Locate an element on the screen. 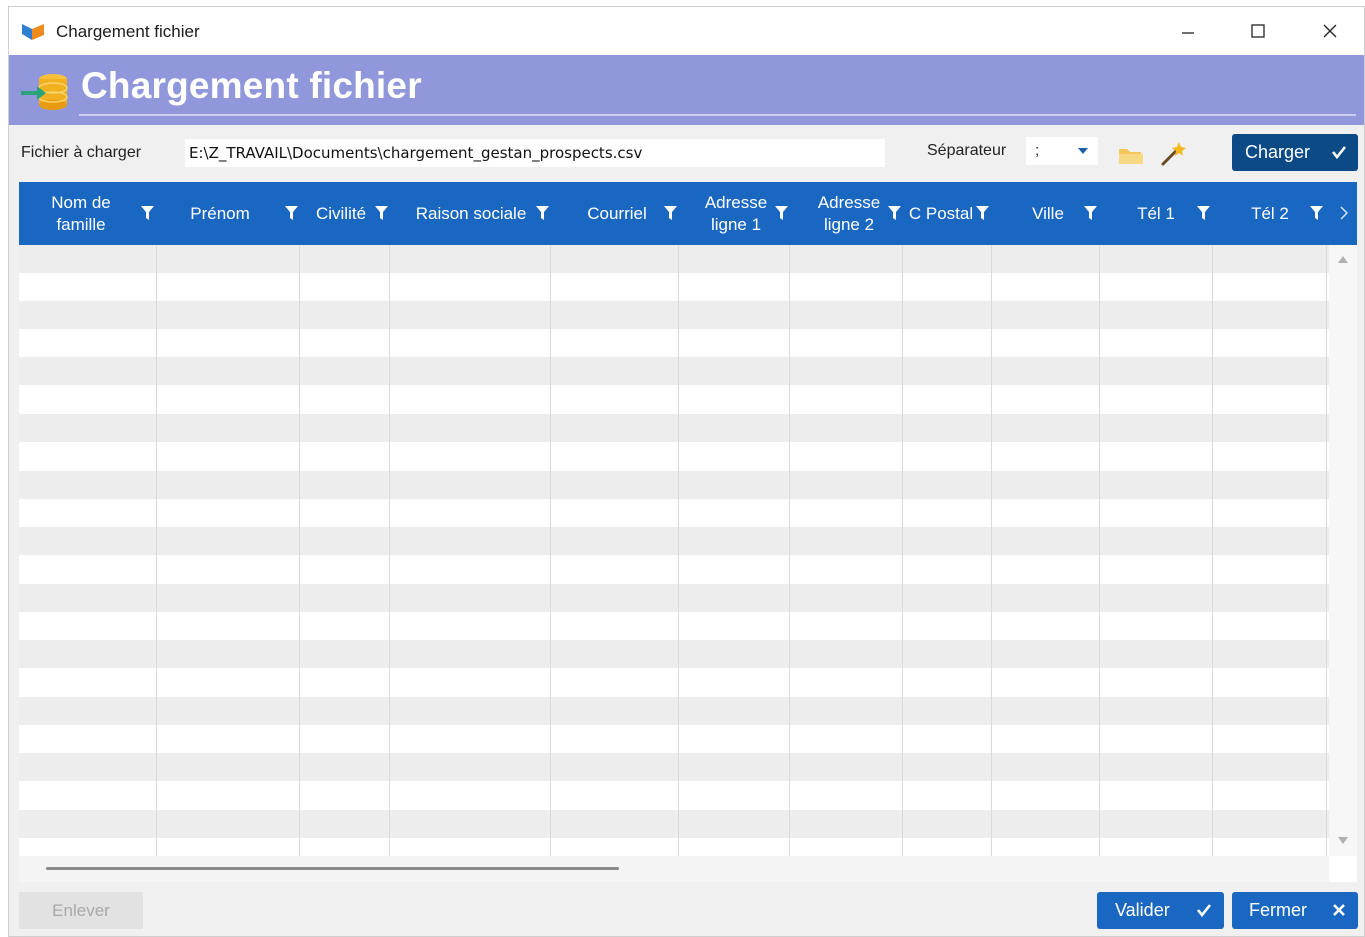  close-button is located at coordinates (1329, 31).